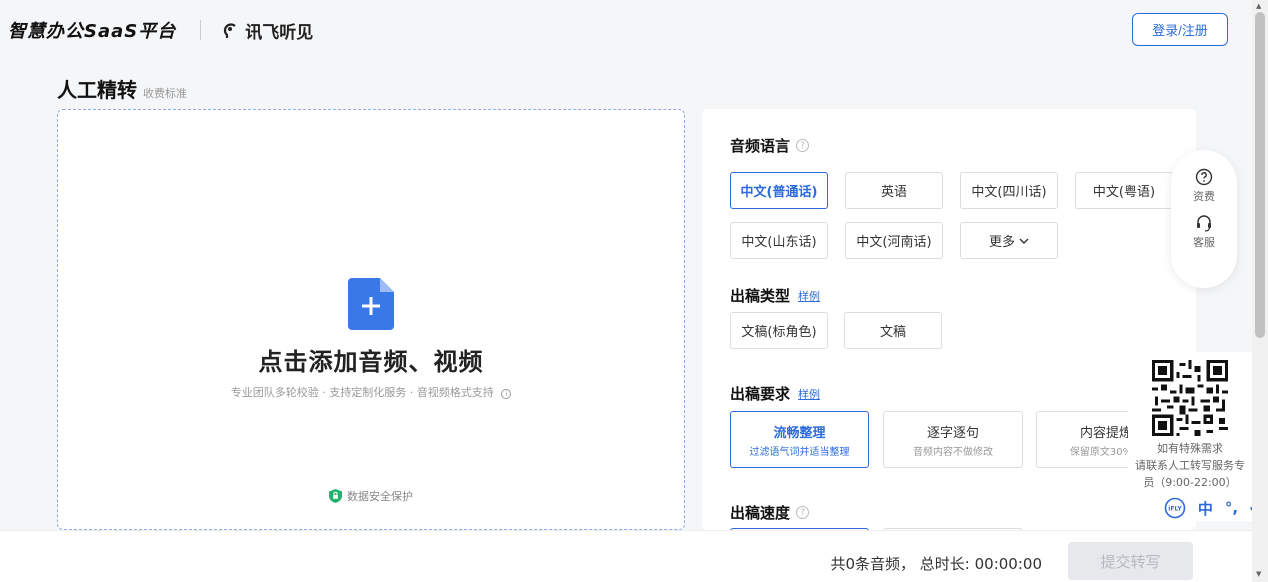 This screenshot has width=1268, height=582. What do you see at coordinates (1204, 177) in the screenshot?
I see `question-circle-icon` at bounding box center [1204, 177].